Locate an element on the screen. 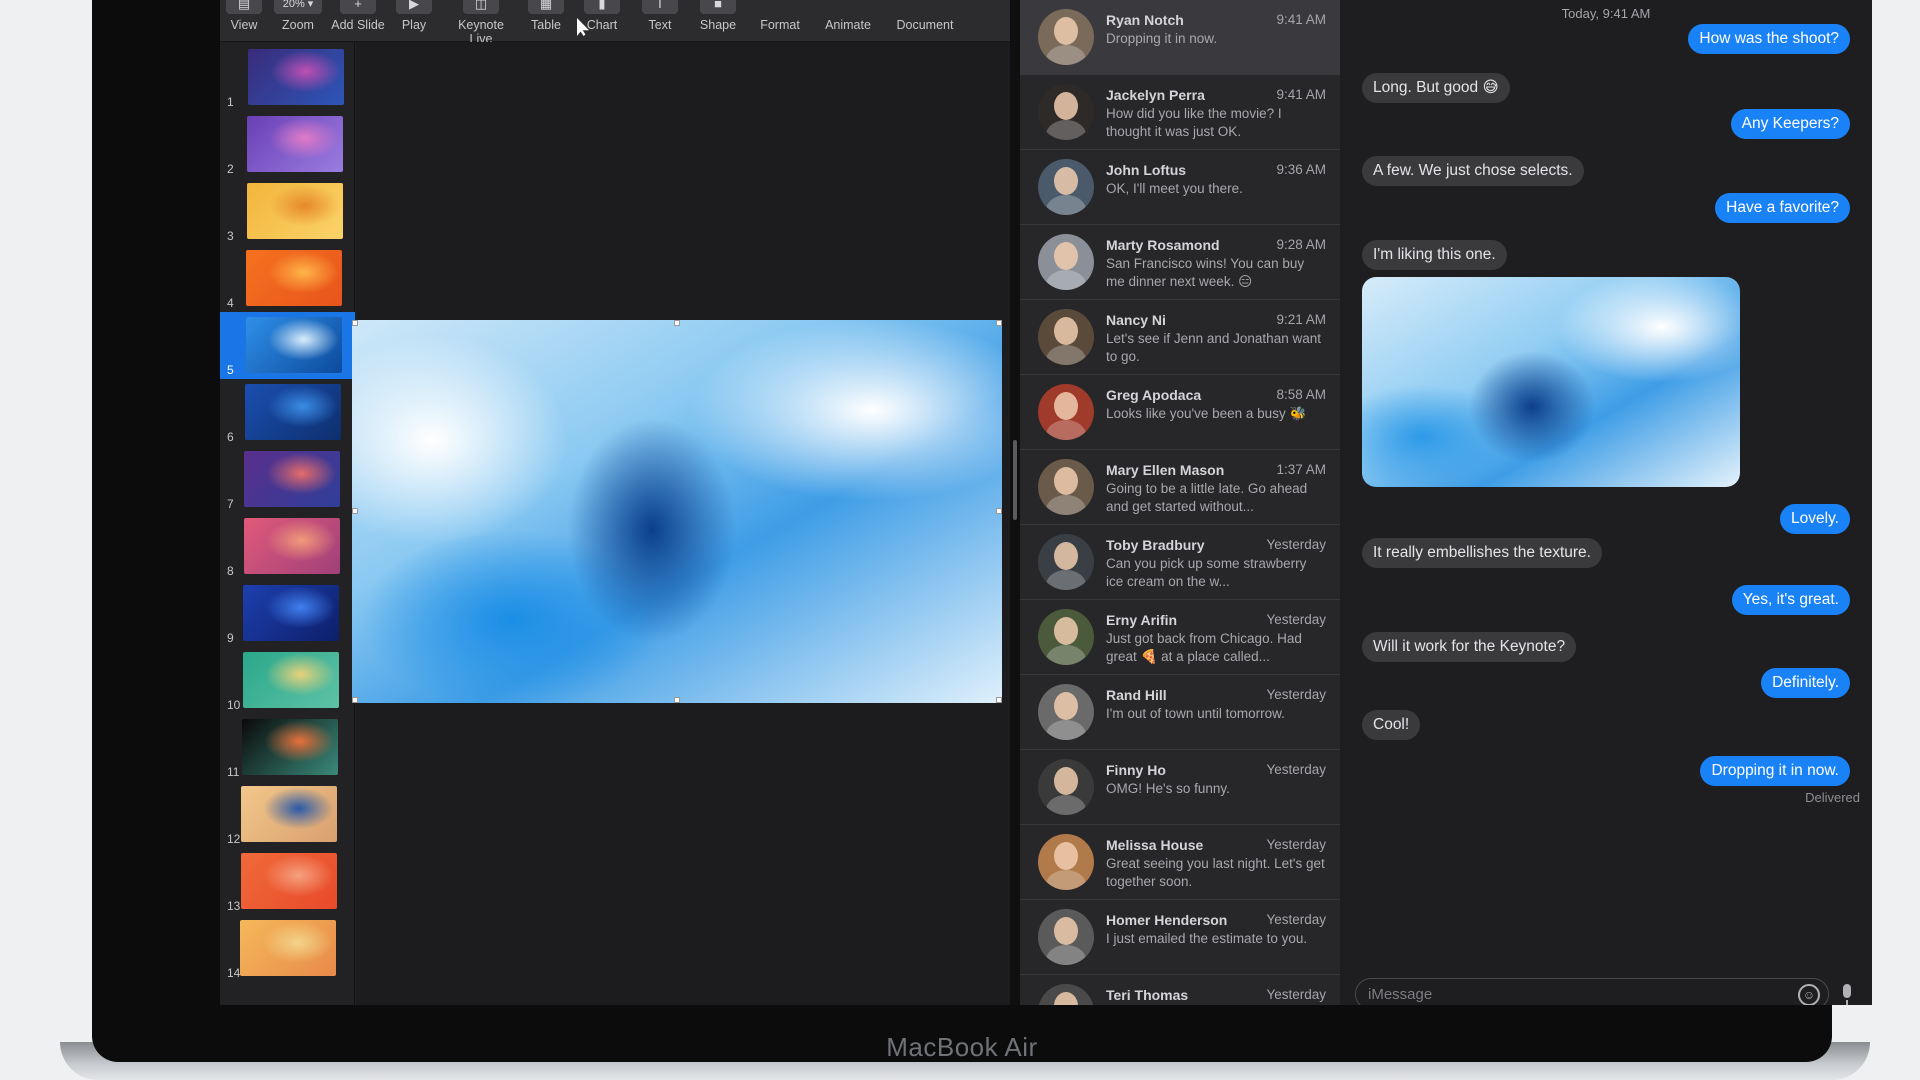  message-compose-field: ☺ is located at coordinates (1592, 991).